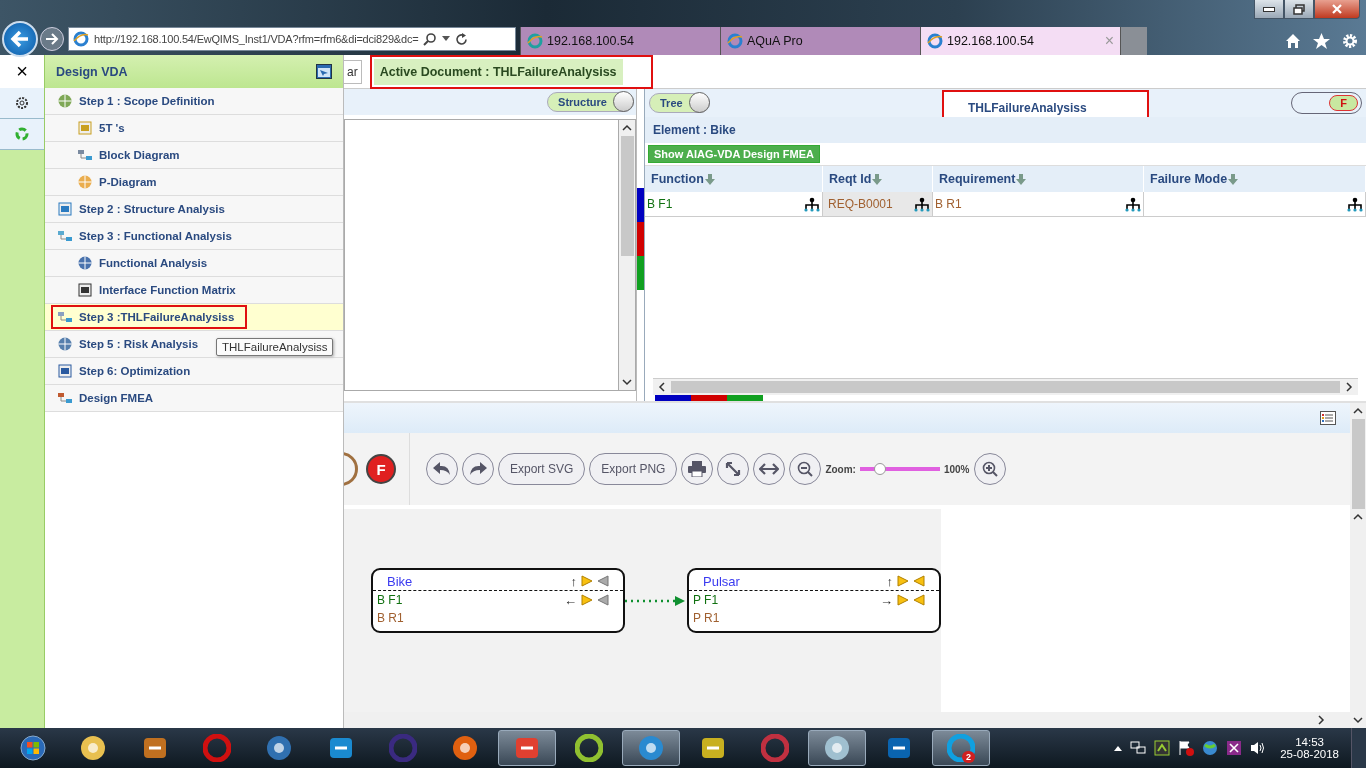  I want to click on nav-item: 5T 's, so click(194, 128).